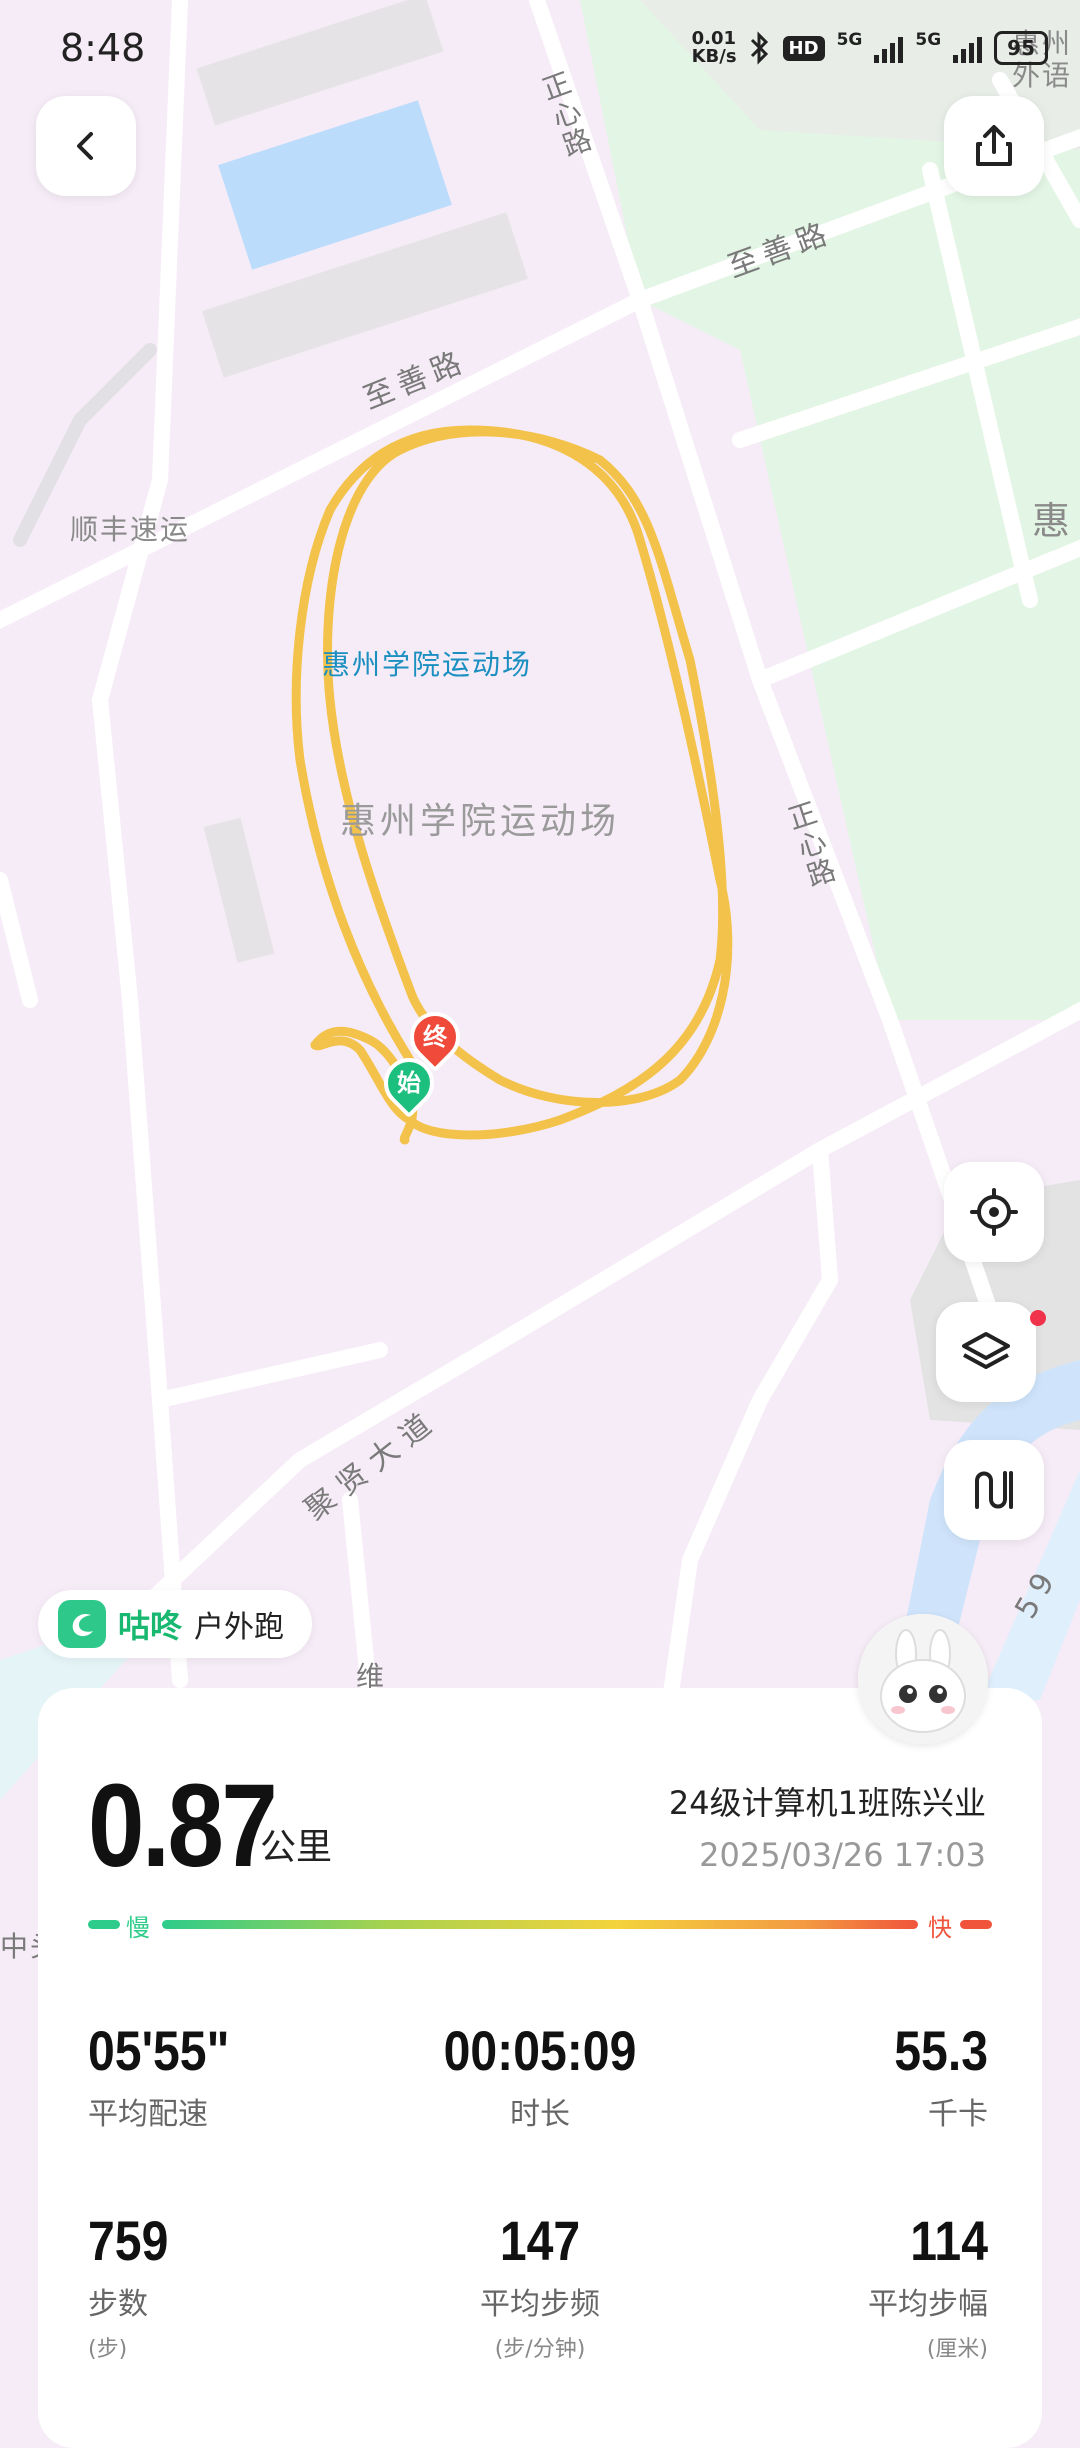 Image resolution: width=1080 pixels, height=2448 pixels. Describe the element at coordinates (239, 1627) in the screenshot. I see `activity-type: 户外跑` at that location.